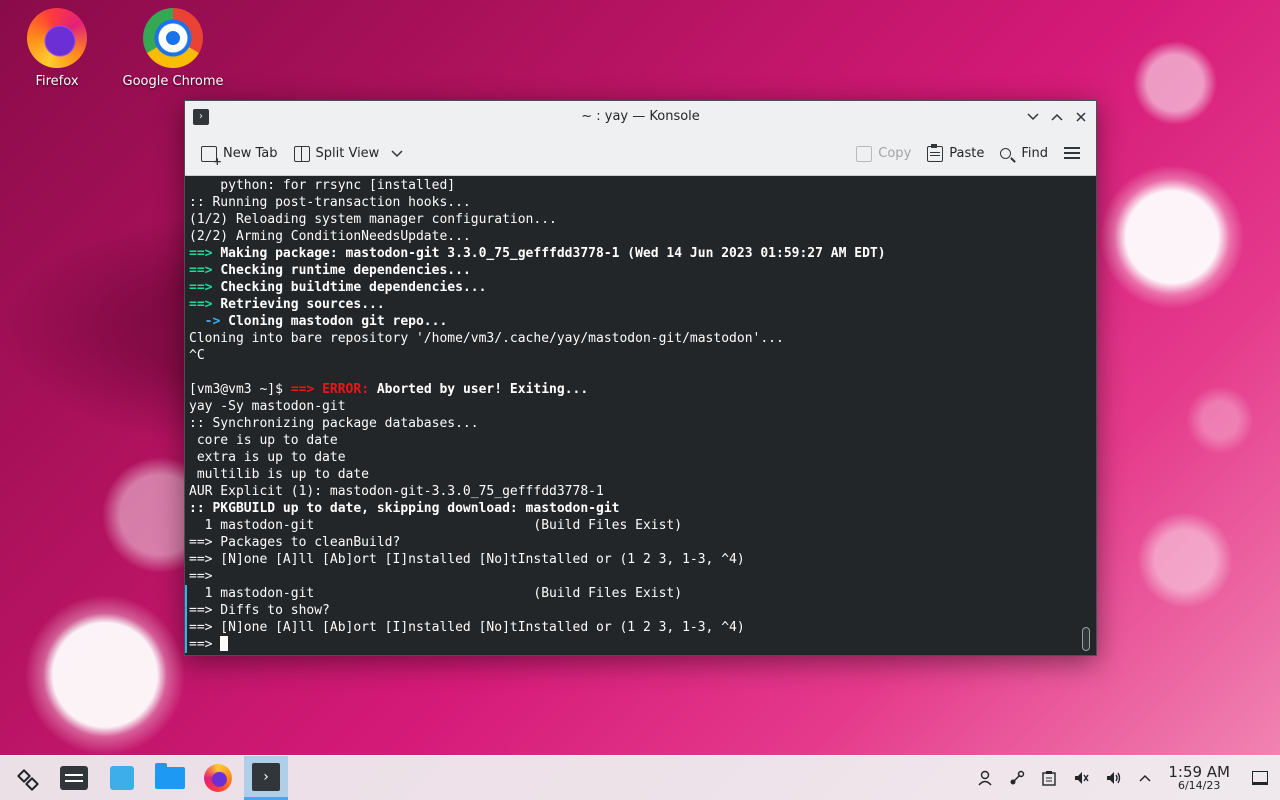 This screenshot has height=800, width=1280. What do you see at coordinates (263, 440) in the screenshot?
I see `terminal-line: core is up to date` at bounding box center [263, 440].